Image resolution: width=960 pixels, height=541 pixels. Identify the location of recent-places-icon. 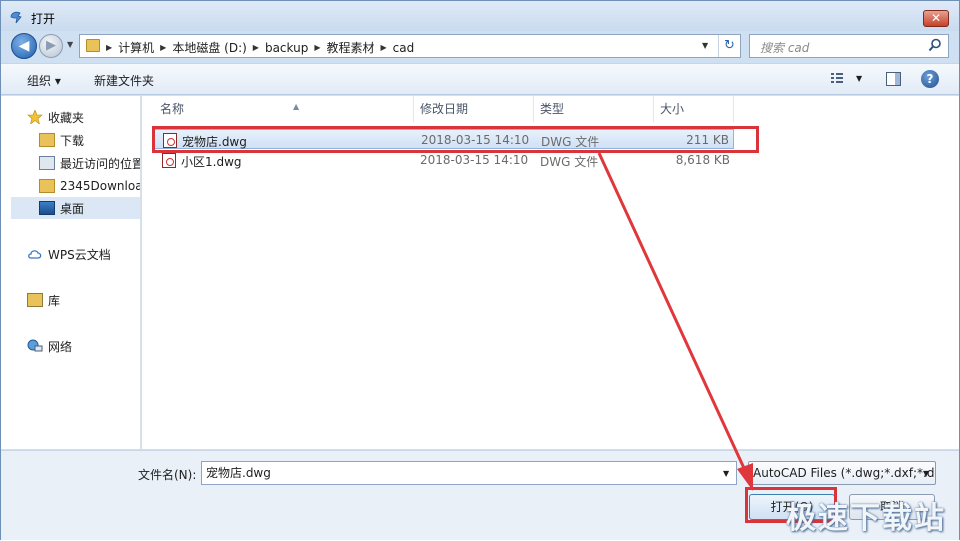
(47, 163).